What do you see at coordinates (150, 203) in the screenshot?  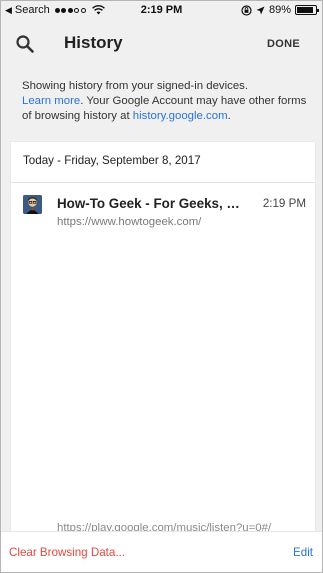 I see `entry-title: How-To Geek - For Geeks, By Geeks` at bounding box center [150, 203].